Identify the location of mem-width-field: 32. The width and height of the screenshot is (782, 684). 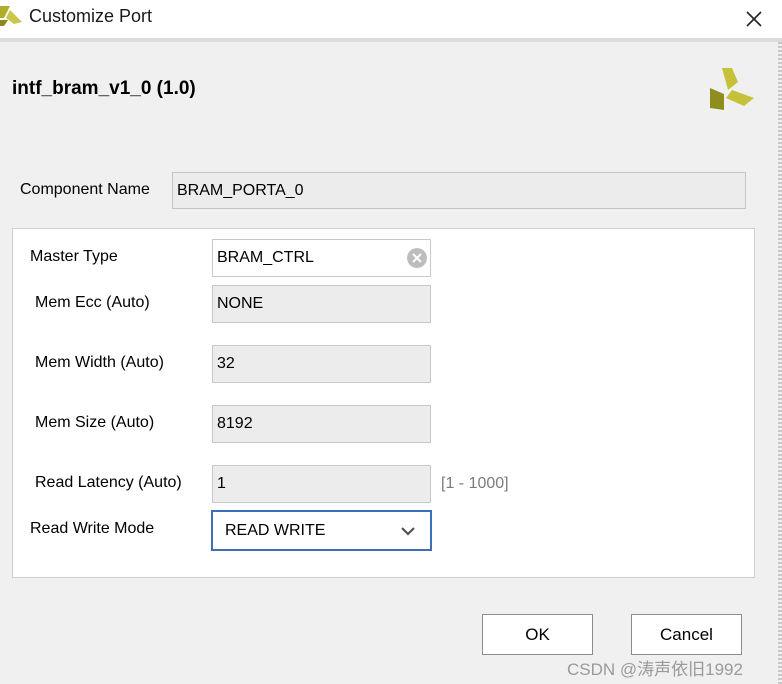
(321, 364).